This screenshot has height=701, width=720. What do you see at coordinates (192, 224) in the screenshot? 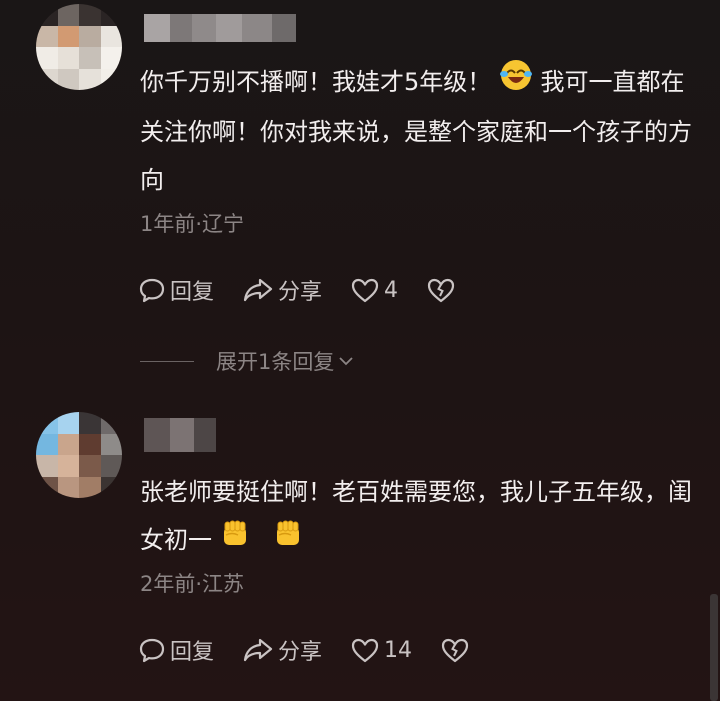
I see `comment-meta: 1年前·辽宁` at bounding box center [192, 224].